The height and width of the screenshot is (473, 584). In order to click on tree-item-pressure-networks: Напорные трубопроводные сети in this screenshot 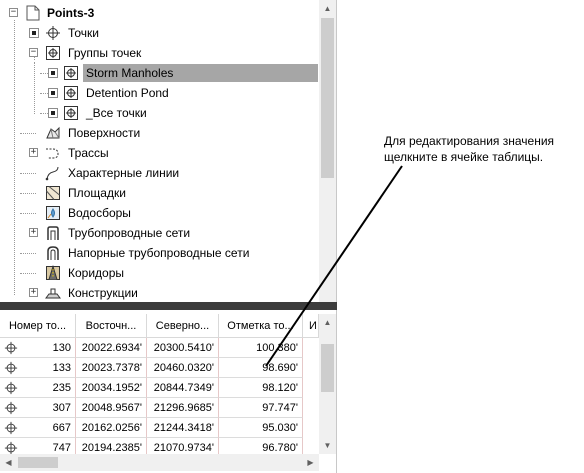, I will do `click(160, 253)`.